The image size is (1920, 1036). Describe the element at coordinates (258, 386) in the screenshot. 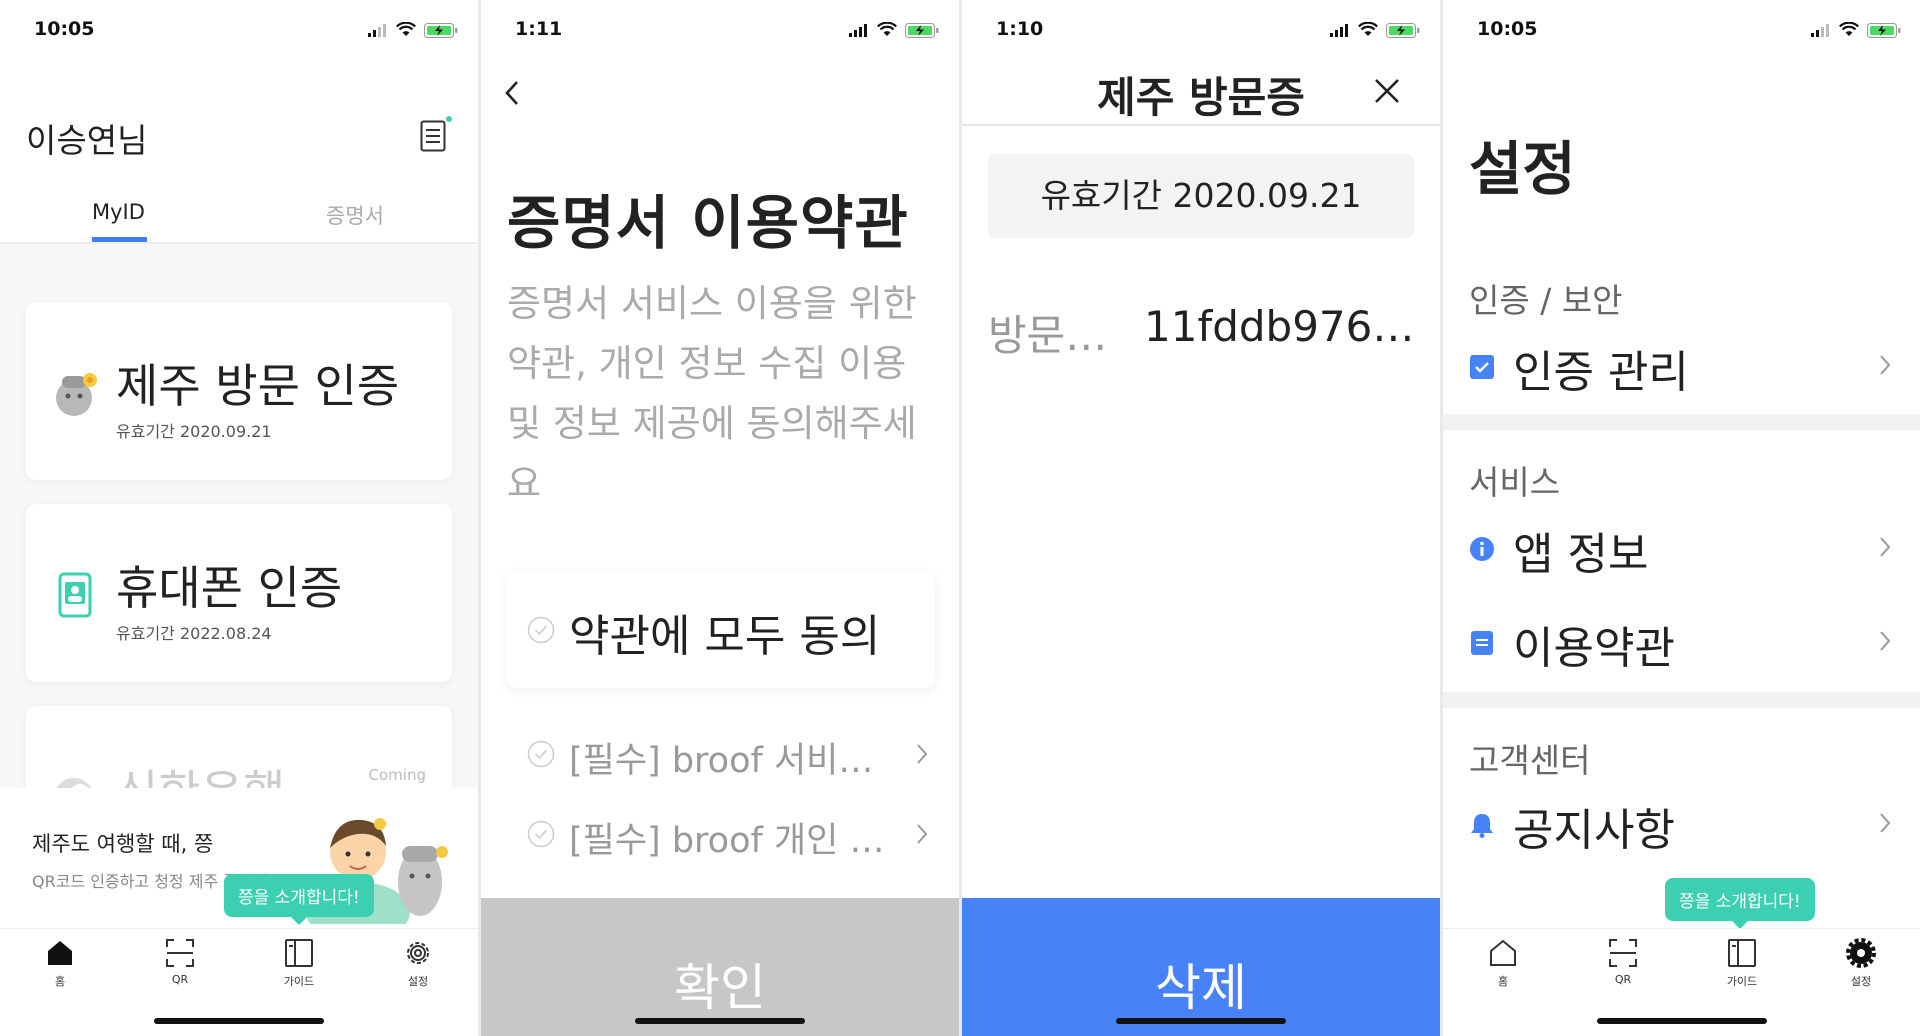

I see `card-title: 제주 방문 인증` at that location.